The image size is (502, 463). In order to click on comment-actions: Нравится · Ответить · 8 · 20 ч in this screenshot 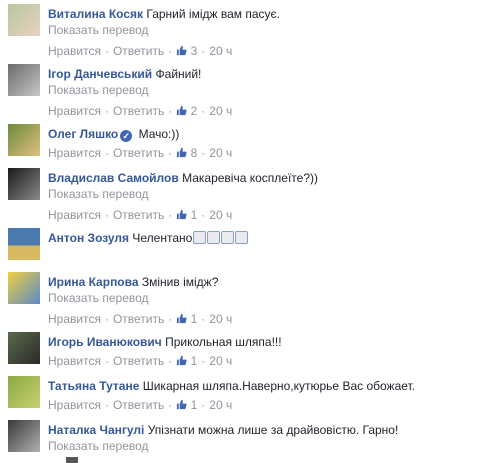, I will do `click(140, 153)`.